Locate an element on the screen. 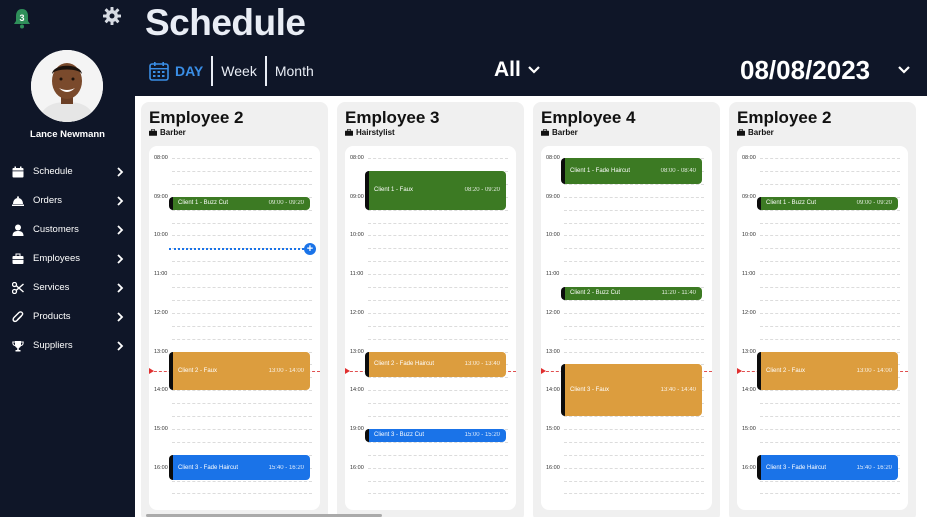  time-label: 12:00 is located at coordinates (749, 312).